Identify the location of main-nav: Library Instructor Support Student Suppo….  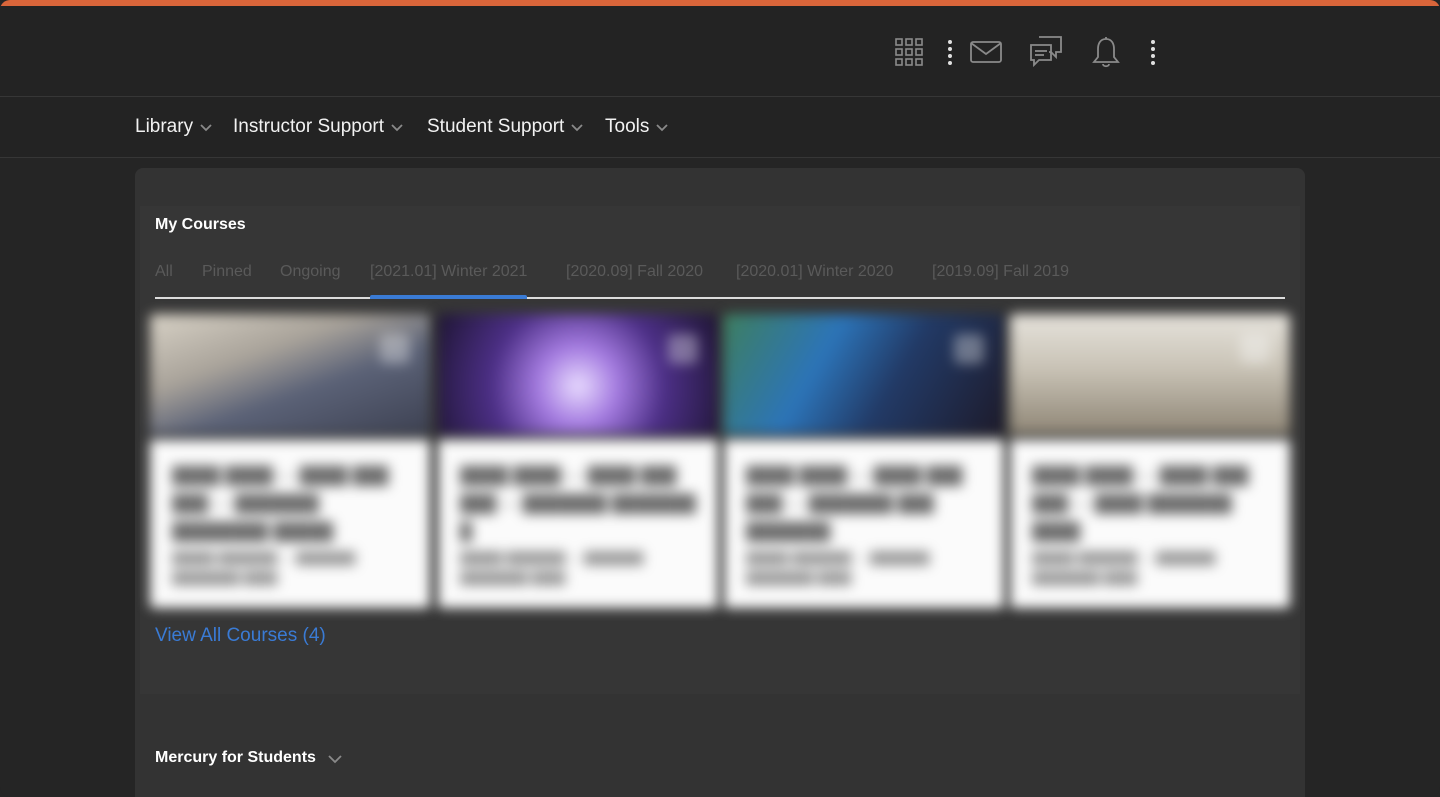
(720, 127).